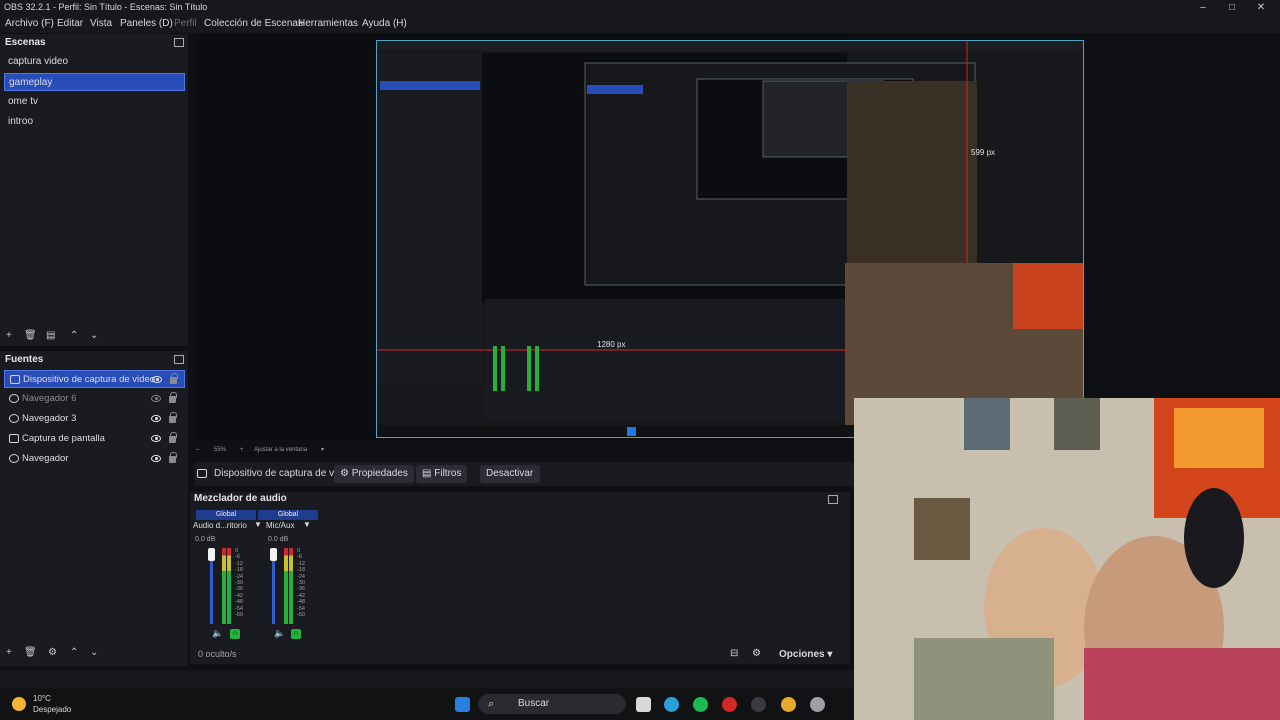  I want to click on globe-icon, so click(14, 458).